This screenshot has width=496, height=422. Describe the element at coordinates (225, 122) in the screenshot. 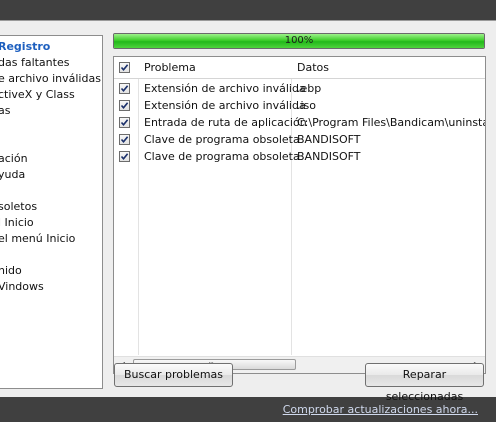

I see `cell-problema: Entrada de ruta de aplicación` at that location.